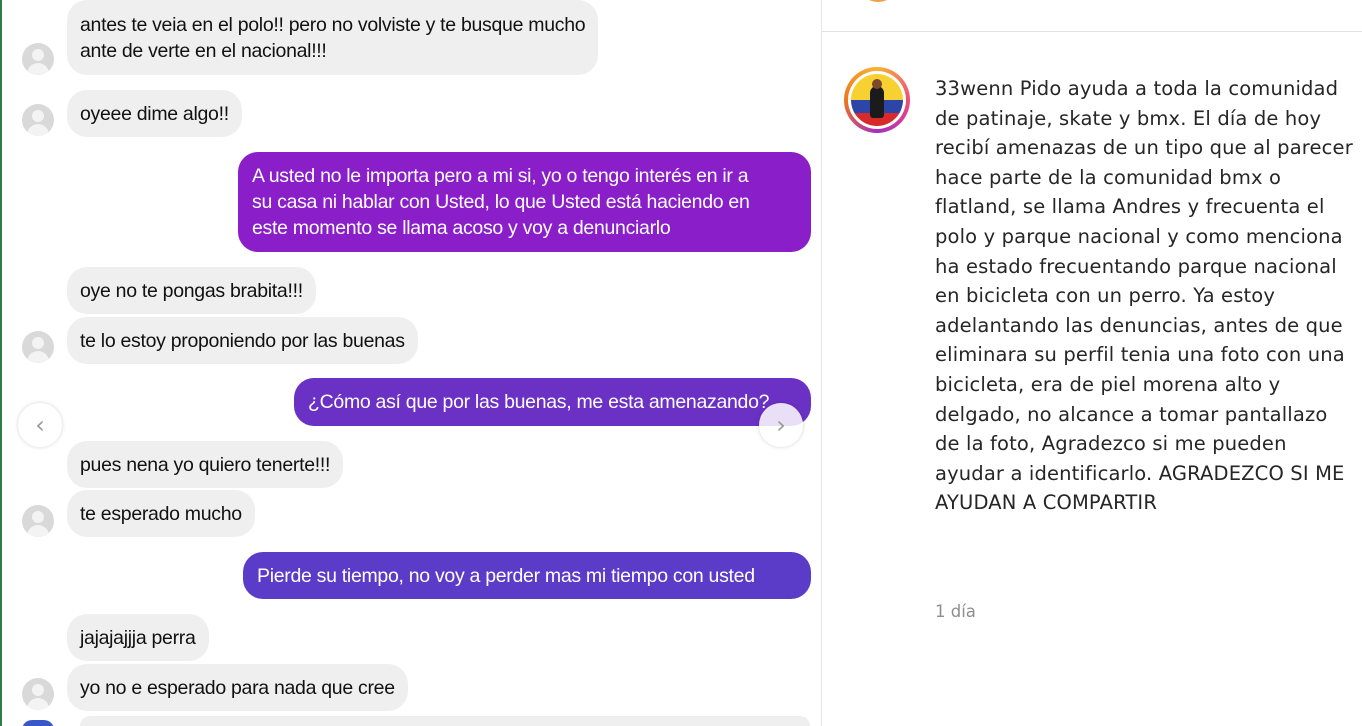 Image resolution: width=1362 pixels, height=726 pixels. What do you see at coordinates (974, 88) in the screenshot?
I see `username-link: 33wenn` at bounding box center [974, 88].